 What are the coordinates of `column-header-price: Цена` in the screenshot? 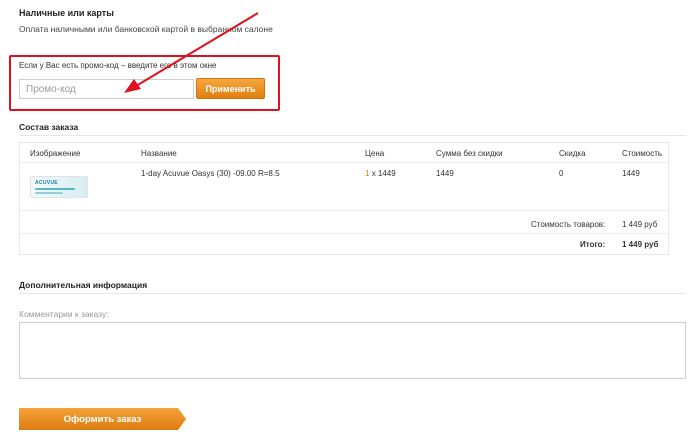 It's located at (375, 153).